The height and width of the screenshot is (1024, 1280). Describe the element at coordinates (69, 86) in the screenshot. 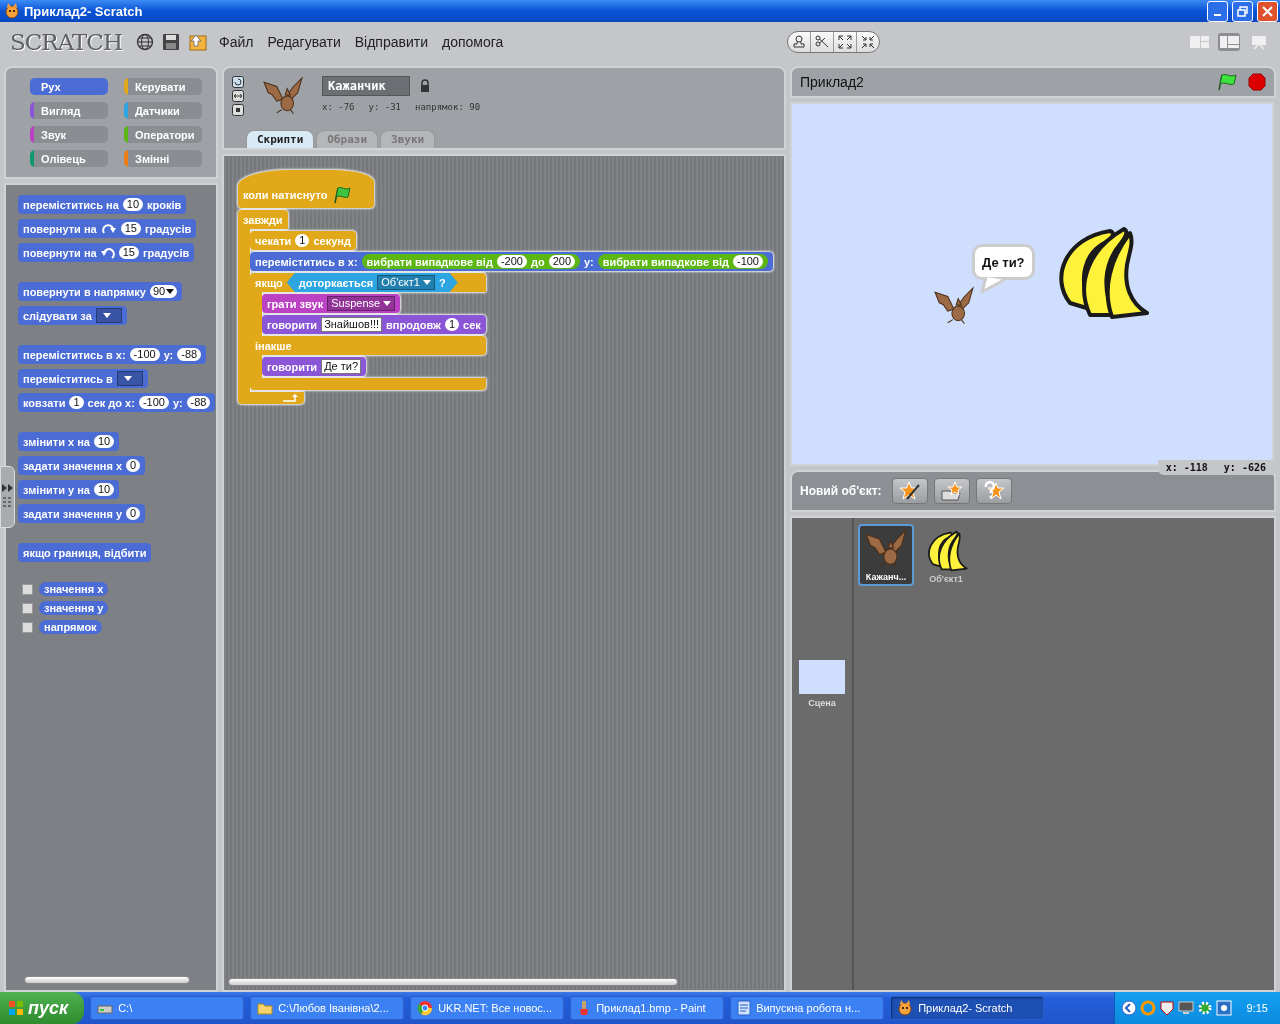

I see `category-button: Рух` at that location.